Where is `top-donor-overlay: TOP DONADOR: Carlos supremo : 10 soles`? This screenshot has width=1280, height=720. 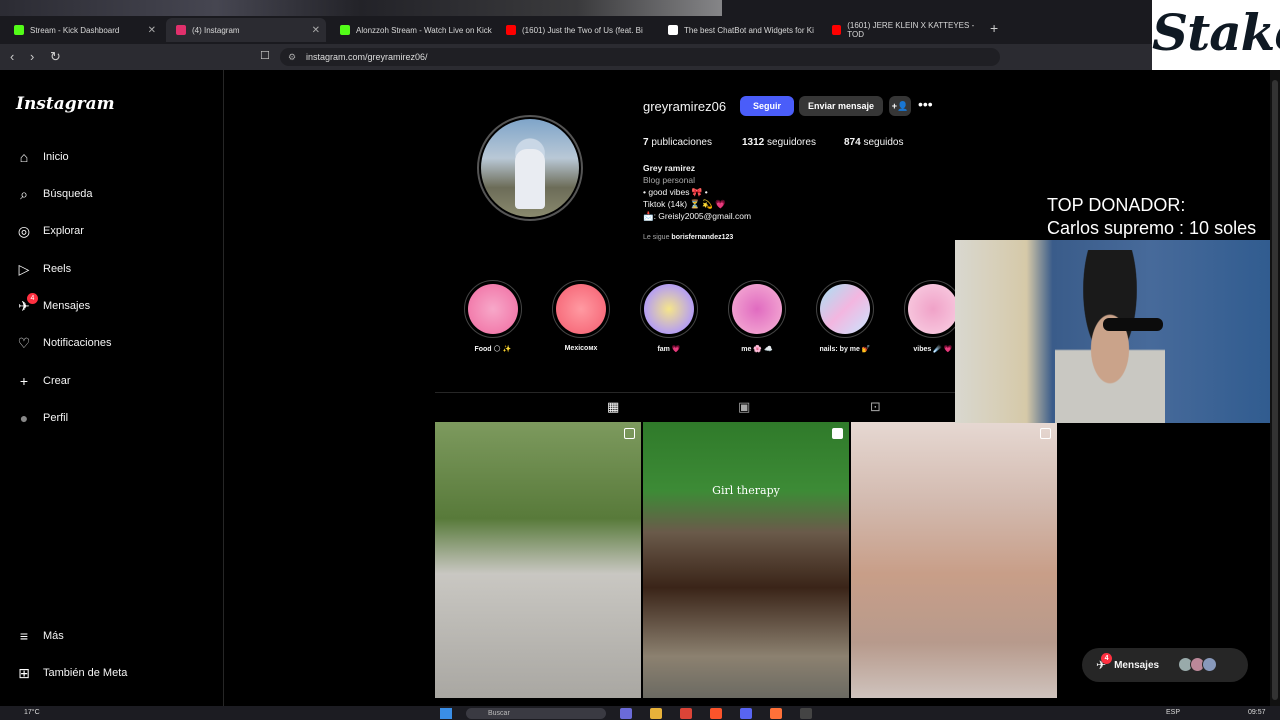
top-donor-overlay: TOP DONADOR: Carlos supremo : 10 soles is located at coordinates (1151, 217).